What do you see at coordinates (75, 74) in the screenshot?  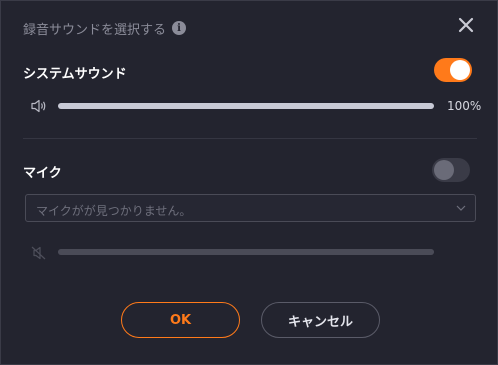 I see `system-sound-label: システムサウンド` at bounding box center [75, 74].